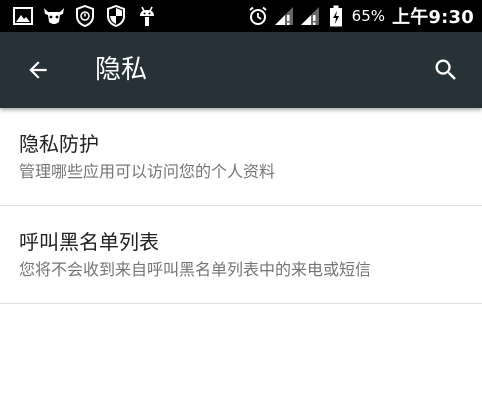 The width and height of the screenshot is (482, 408). What do you see at coordinates (241, 16) in the screenshot?
I see `status-bar: 65% 上午9:30` at bounding box center [241, 16].